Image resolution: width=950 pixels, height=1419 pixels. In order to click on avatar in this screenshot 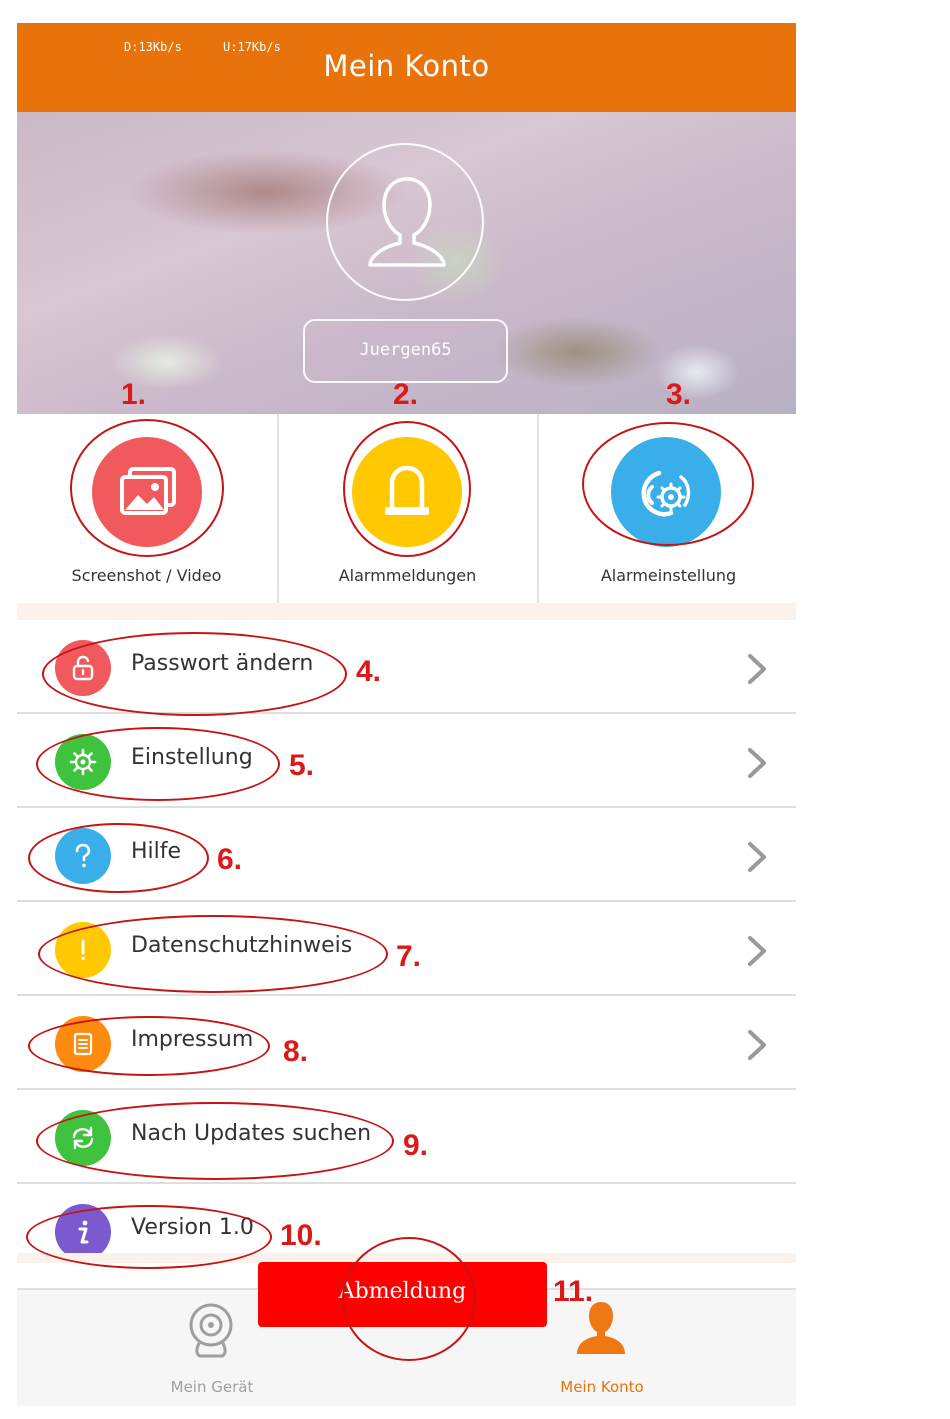, I will do `click(405, 222)`.